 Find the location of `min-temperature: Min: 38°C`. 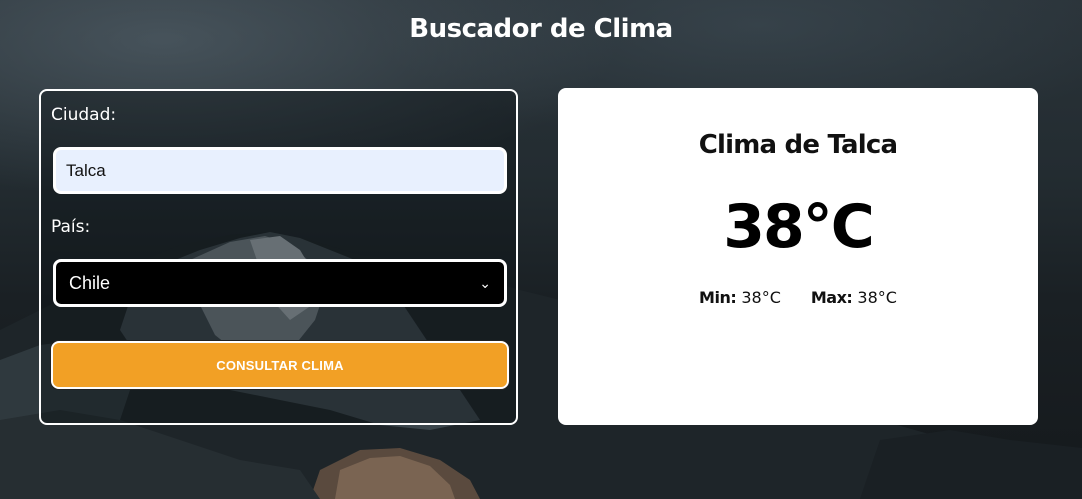

min-temperature: Min: 38°C is located at coordinates (740, 297).